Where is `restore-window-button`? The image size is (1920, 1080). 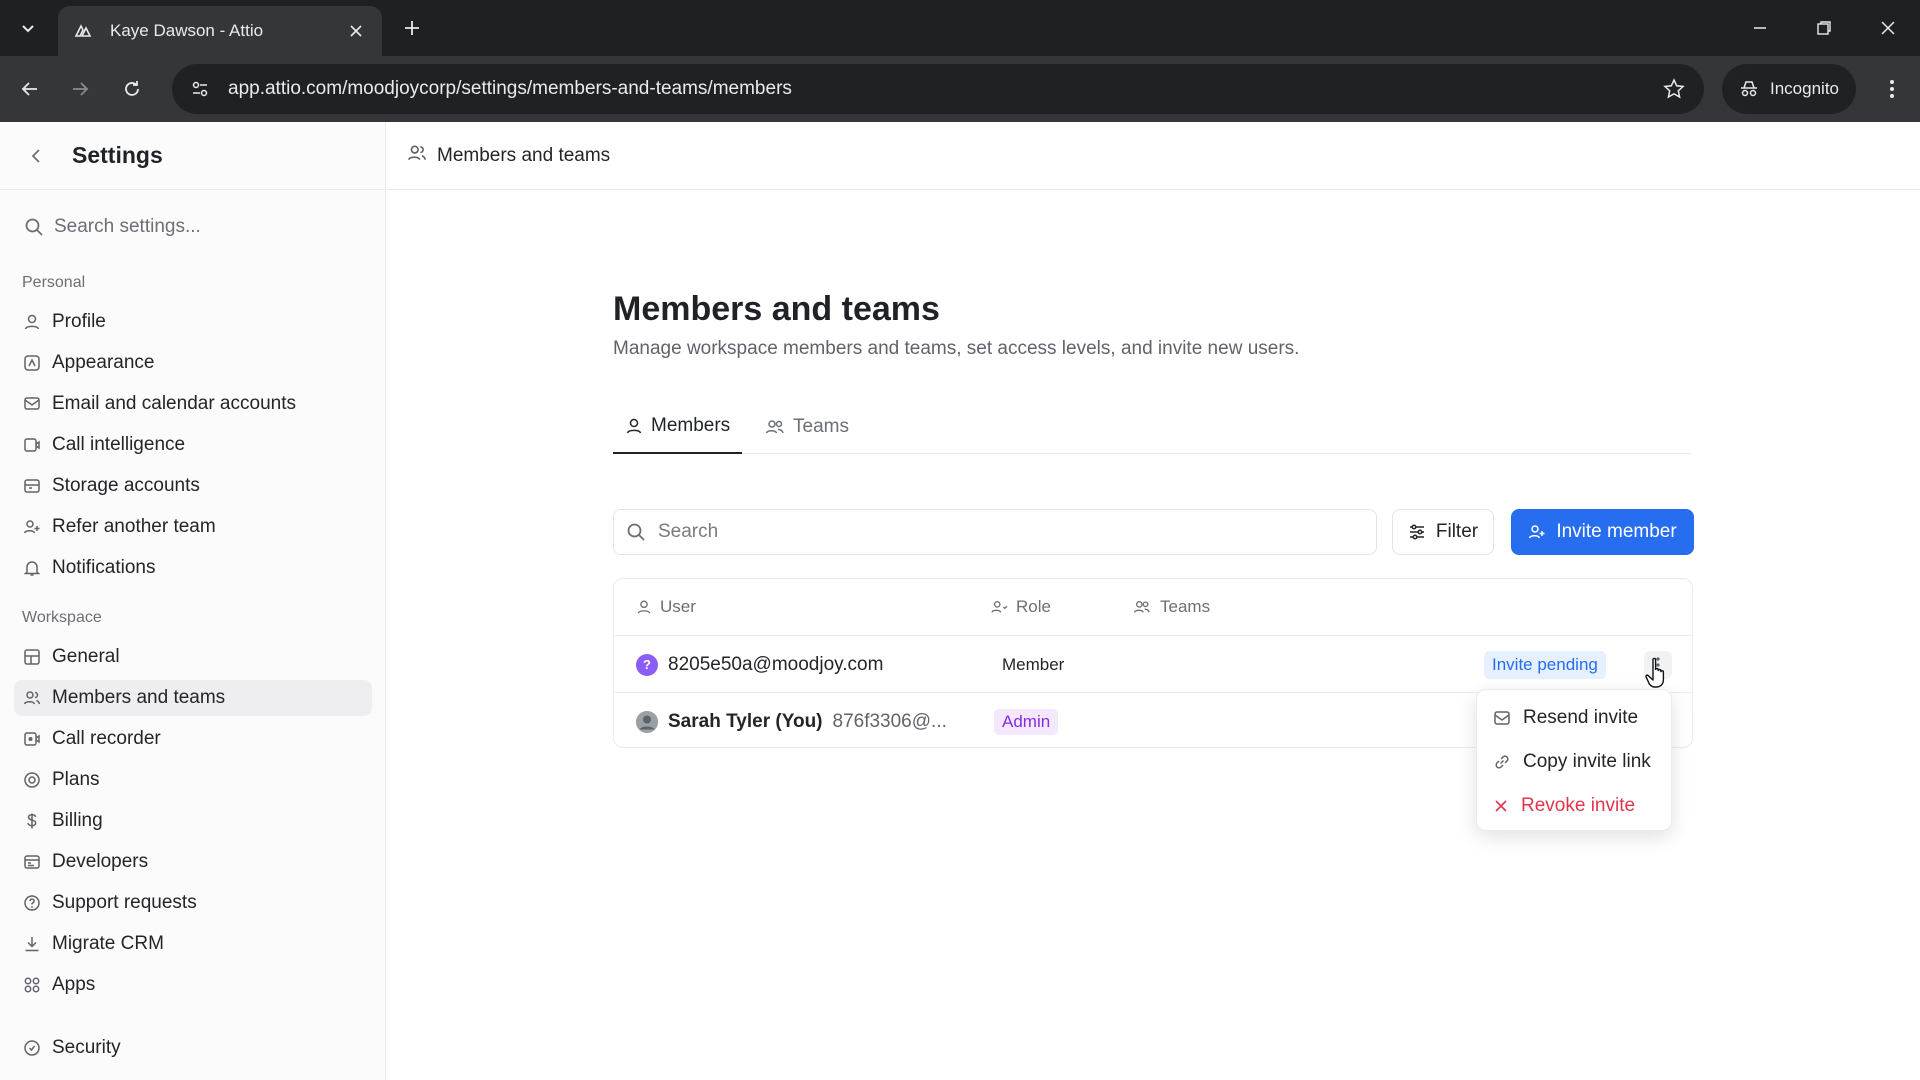 restore-window-button is located at coordinates (1824, 28).